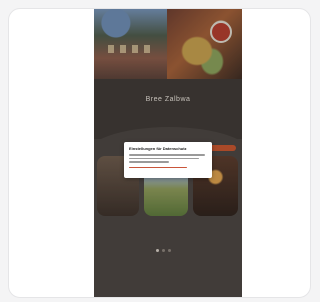  What do you see at coordinates (168, 160) in the screenshot?
I see `cookie-consent-modal: Einstellungen für Datenschutz` at bounding box center [168, 160].